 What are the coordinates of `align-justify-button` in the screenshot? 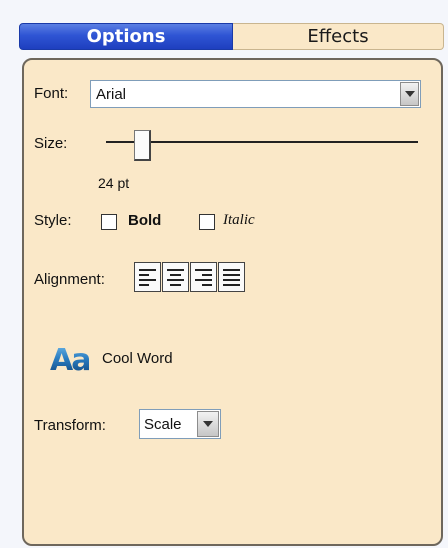 It's located at (231, 277).